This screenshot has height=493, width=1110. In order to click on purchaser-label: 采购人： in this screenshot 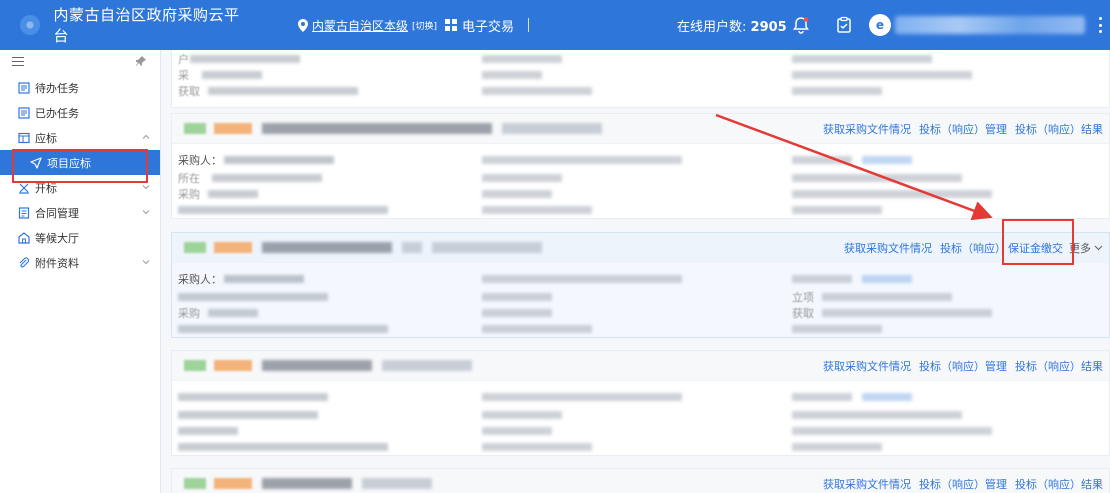, I will do `click(200, 160)`.